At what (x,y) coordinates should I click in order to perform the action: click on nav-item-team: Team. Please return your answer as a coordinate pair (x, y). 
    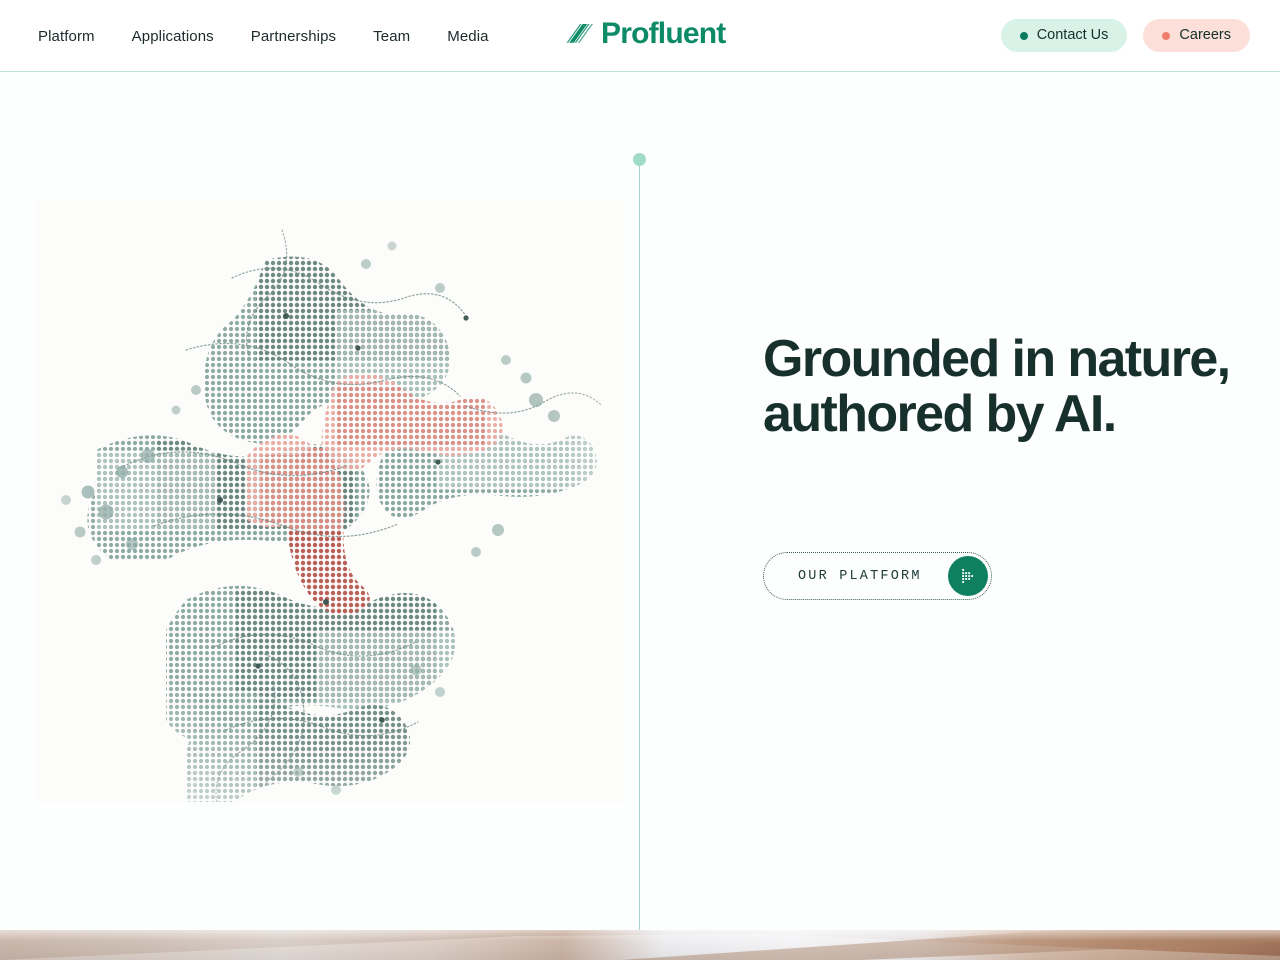
    Looking at the image, I should click on (391, 36).